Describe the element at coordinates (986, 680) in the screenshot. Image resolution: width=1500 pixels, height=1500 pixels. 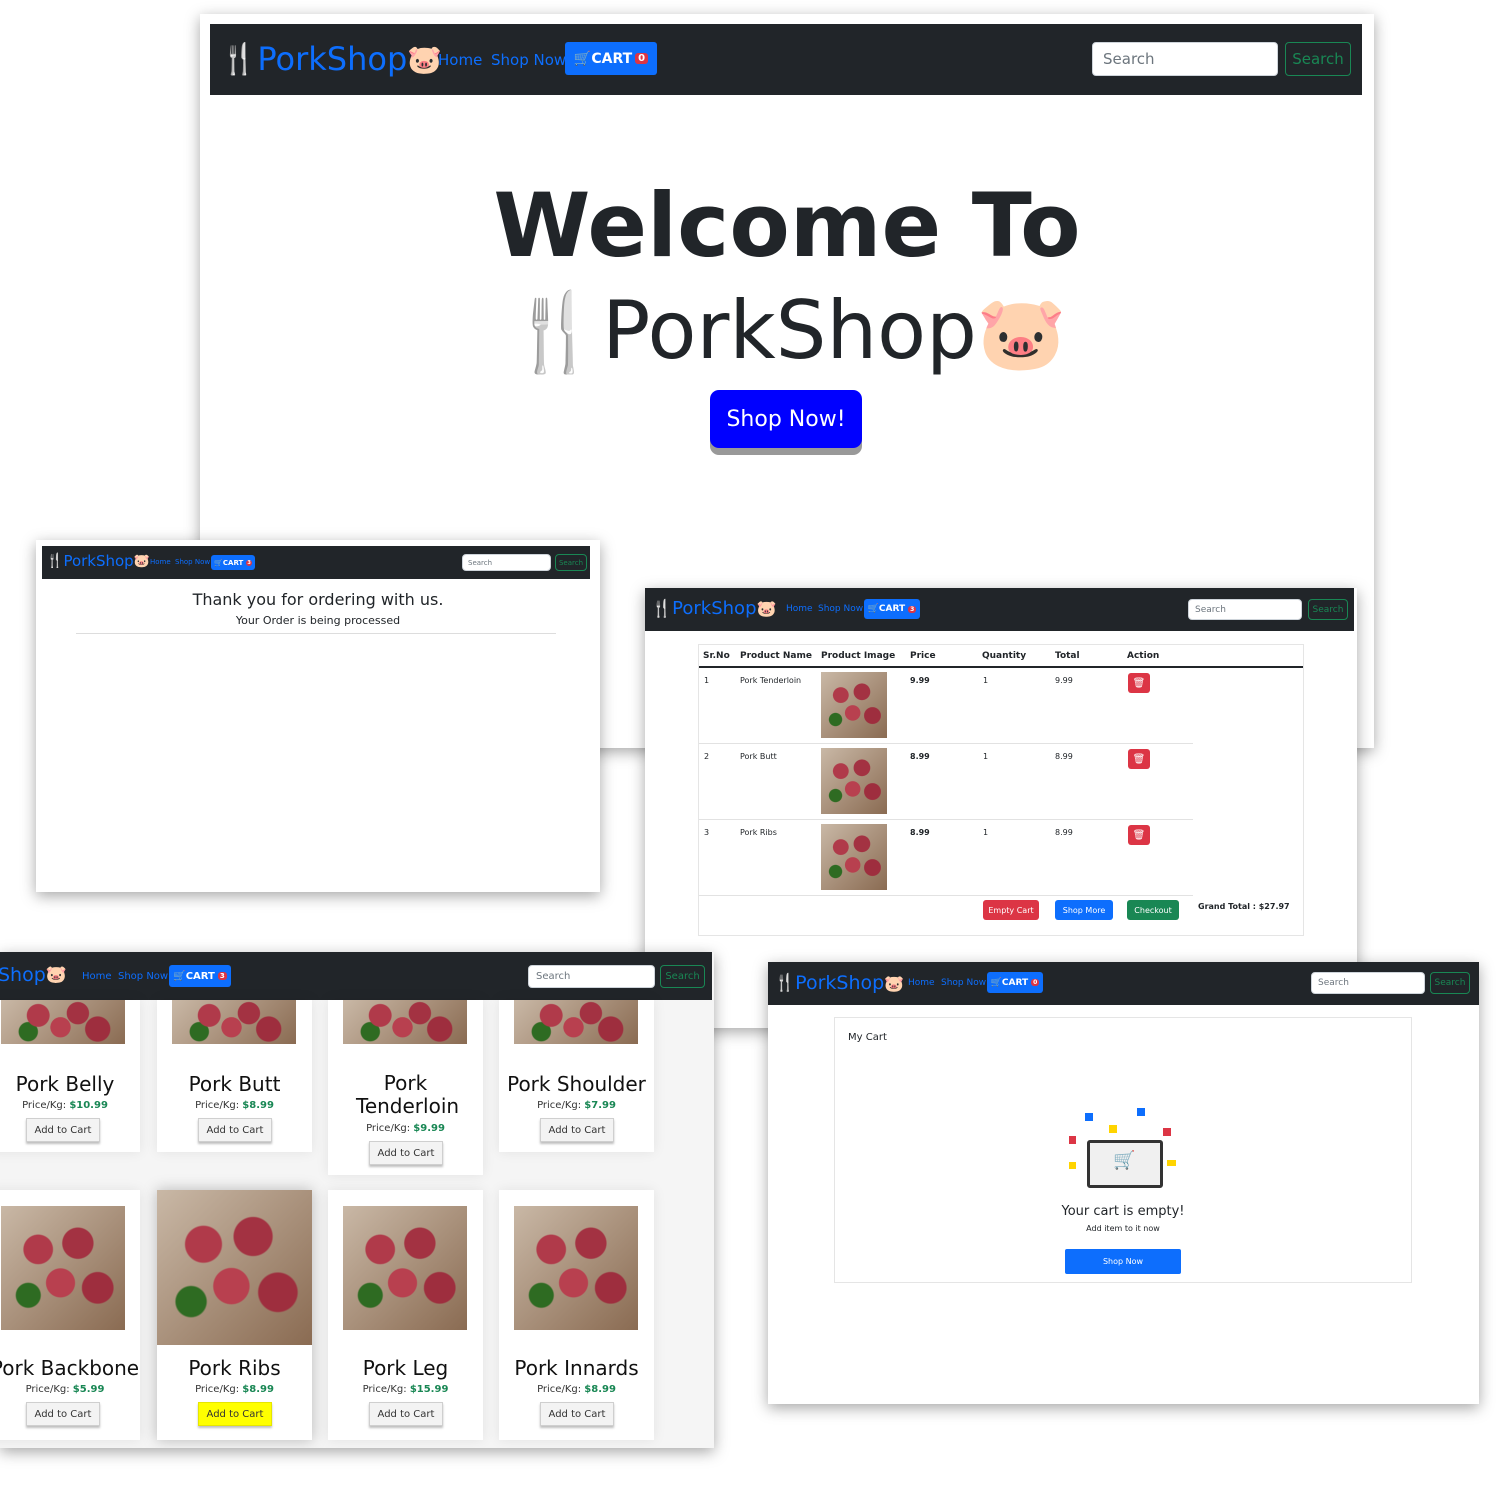
I see `row-quantity: 1` at that location.